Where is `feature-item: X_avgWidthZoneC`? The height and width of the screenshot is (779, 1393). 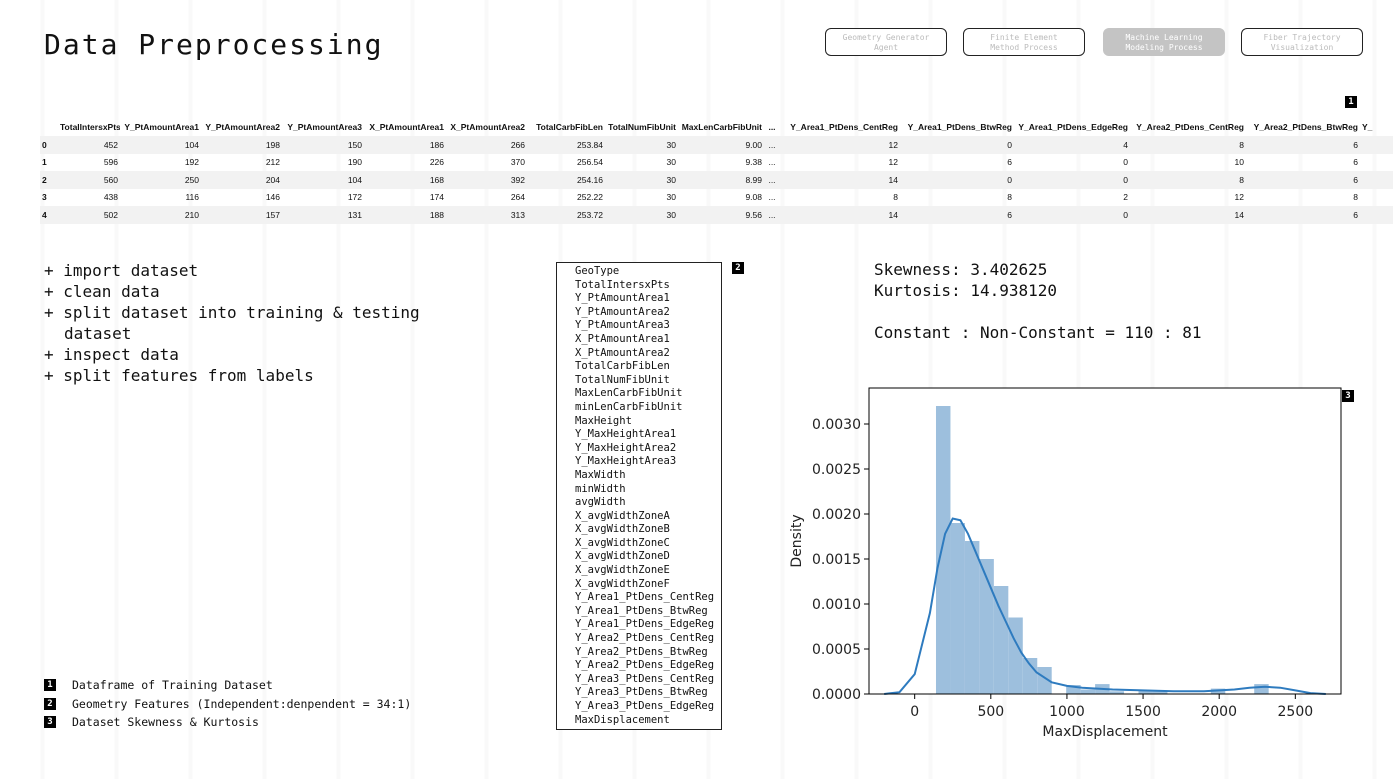 feature-item: X_avgWidthZoneC is located at coordinates (622, 542).